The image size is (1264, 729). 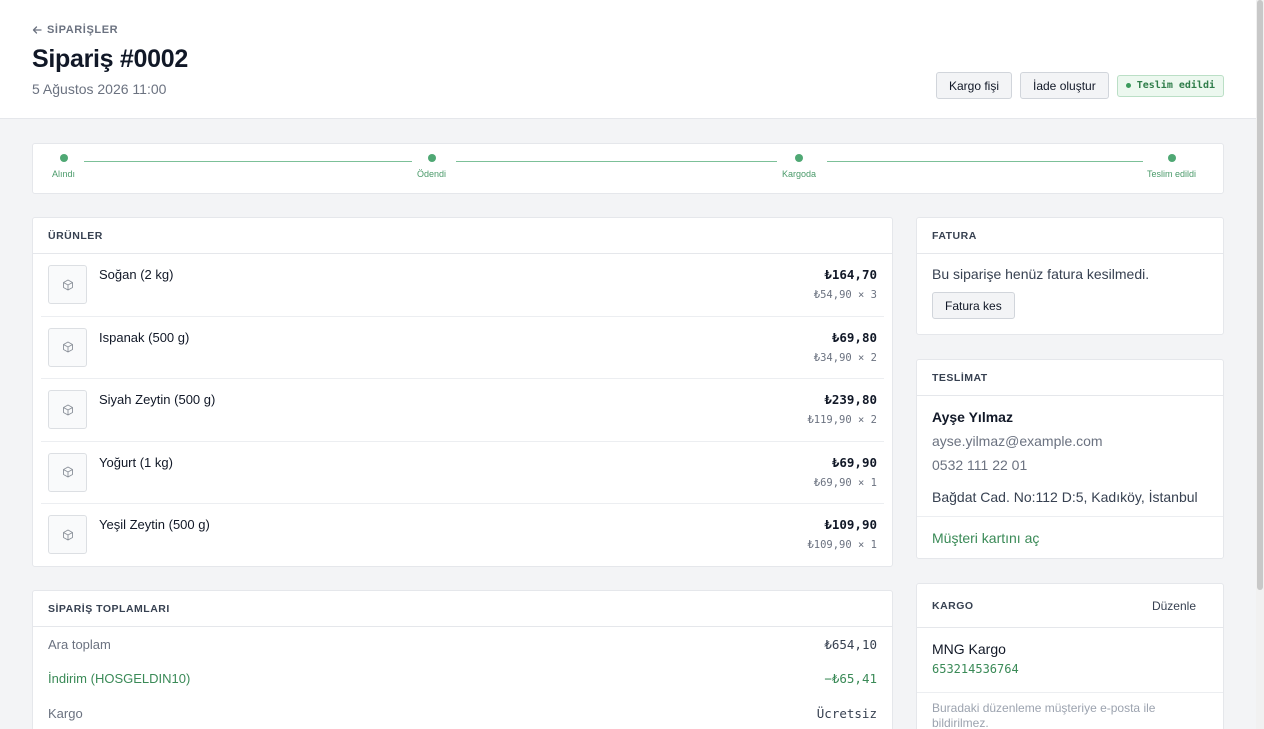 What do you see at coordinates (1260, 295) in the screenshot?
I see `scrollbar-thumb` at bounding box center [1260, 295].